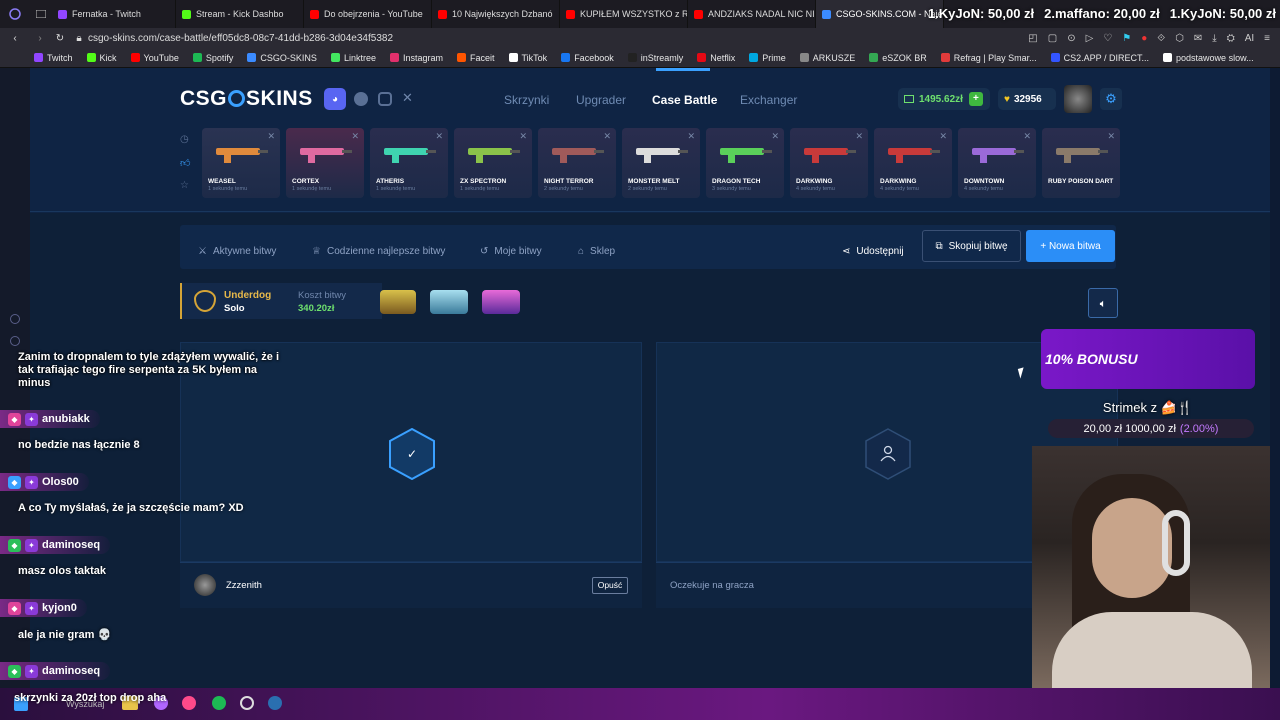 Image resolution: width=1280 pixels, height=720 pixels. What do you see at coordinates (154, 58) in the screenshot?
I see `bookmark-item: YouTube` at bounding box center [154, 58].